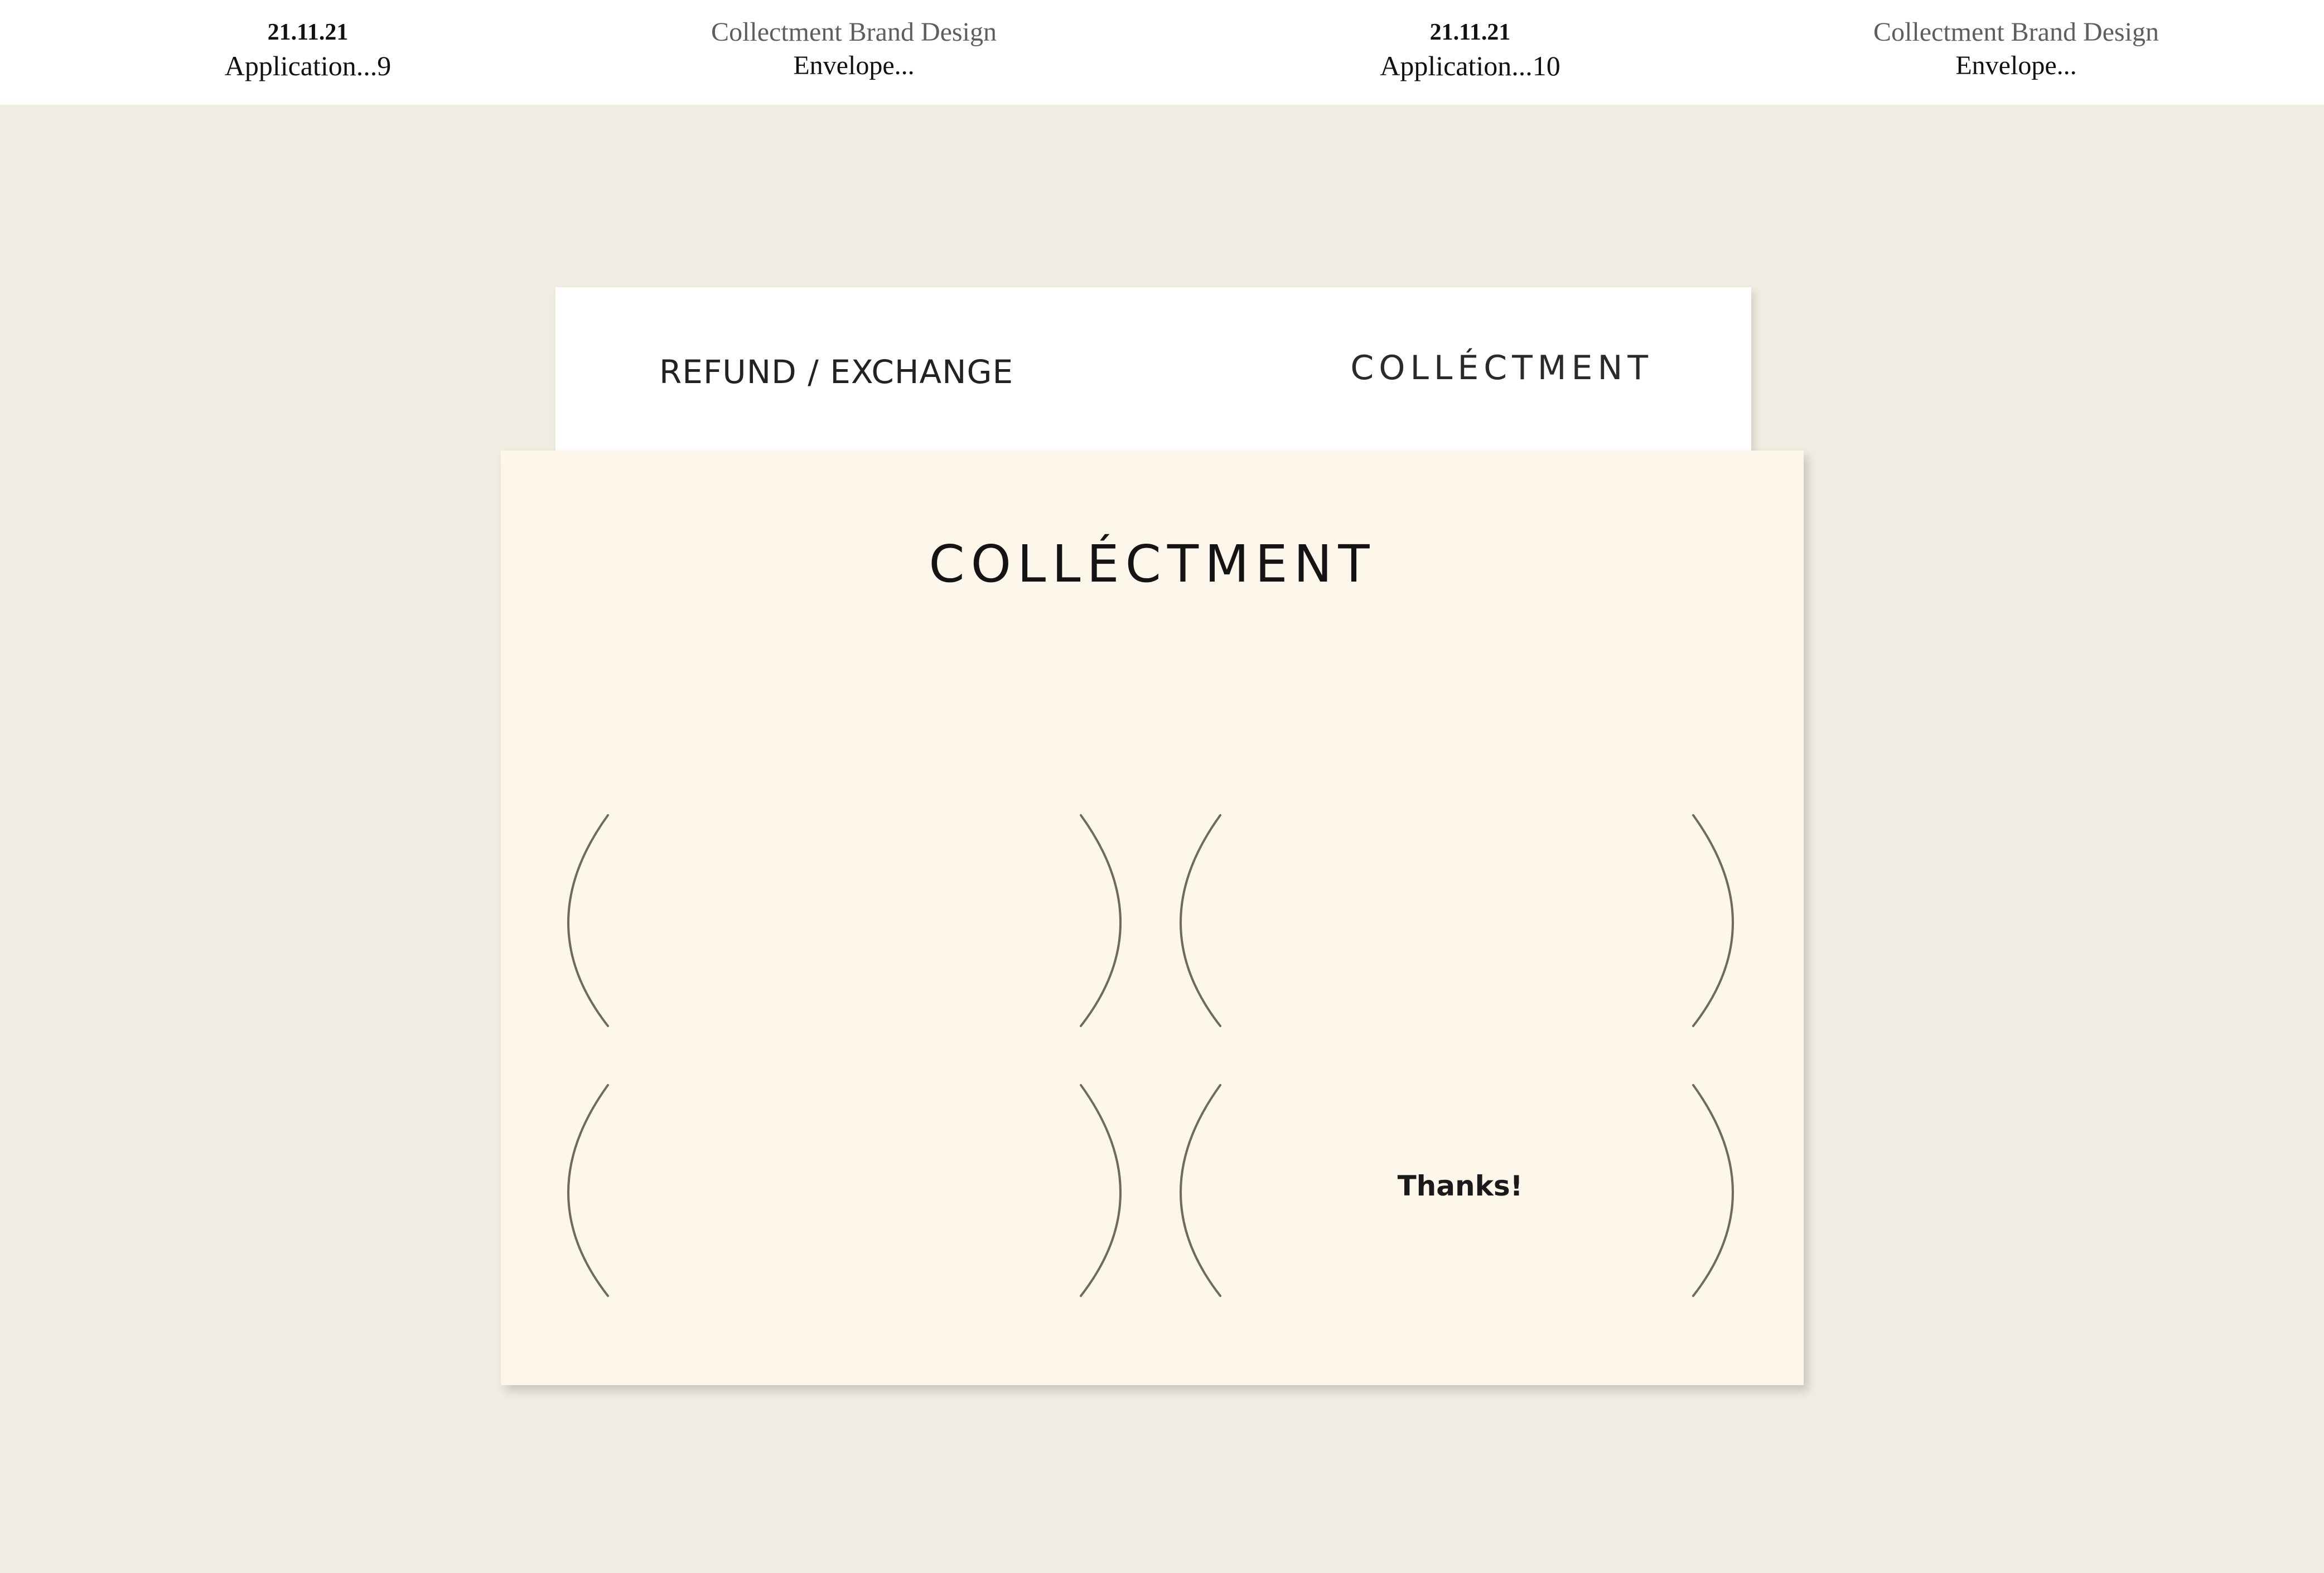 This screenshot has height=1573, width=2324. What do you see at coordinates (308, 66) in the screenshot?
I see `header-item-title: Application...9` at bounding box center [308, 66].